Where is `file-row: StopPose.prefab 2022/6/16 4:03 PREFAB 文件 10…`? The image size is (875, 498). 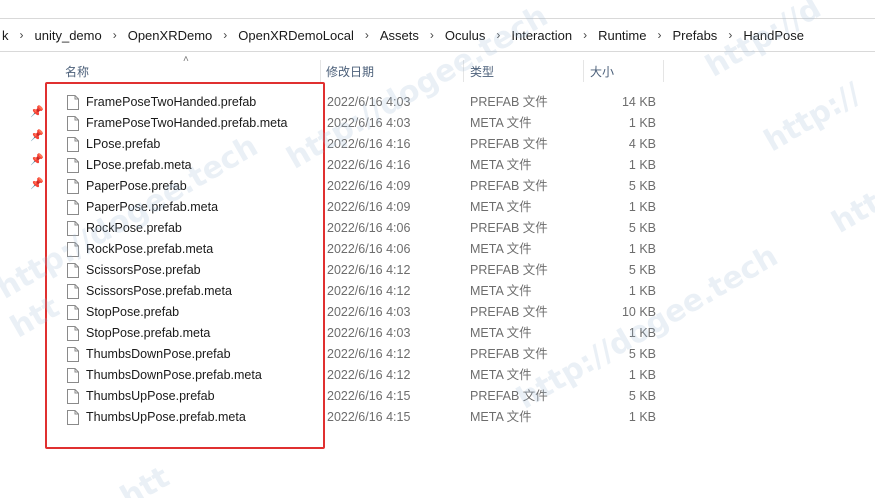
file-row: StopPose.prefab 2022/6/16 4:03 PREFAB 文件 10… is located at coordinates (437, 312).